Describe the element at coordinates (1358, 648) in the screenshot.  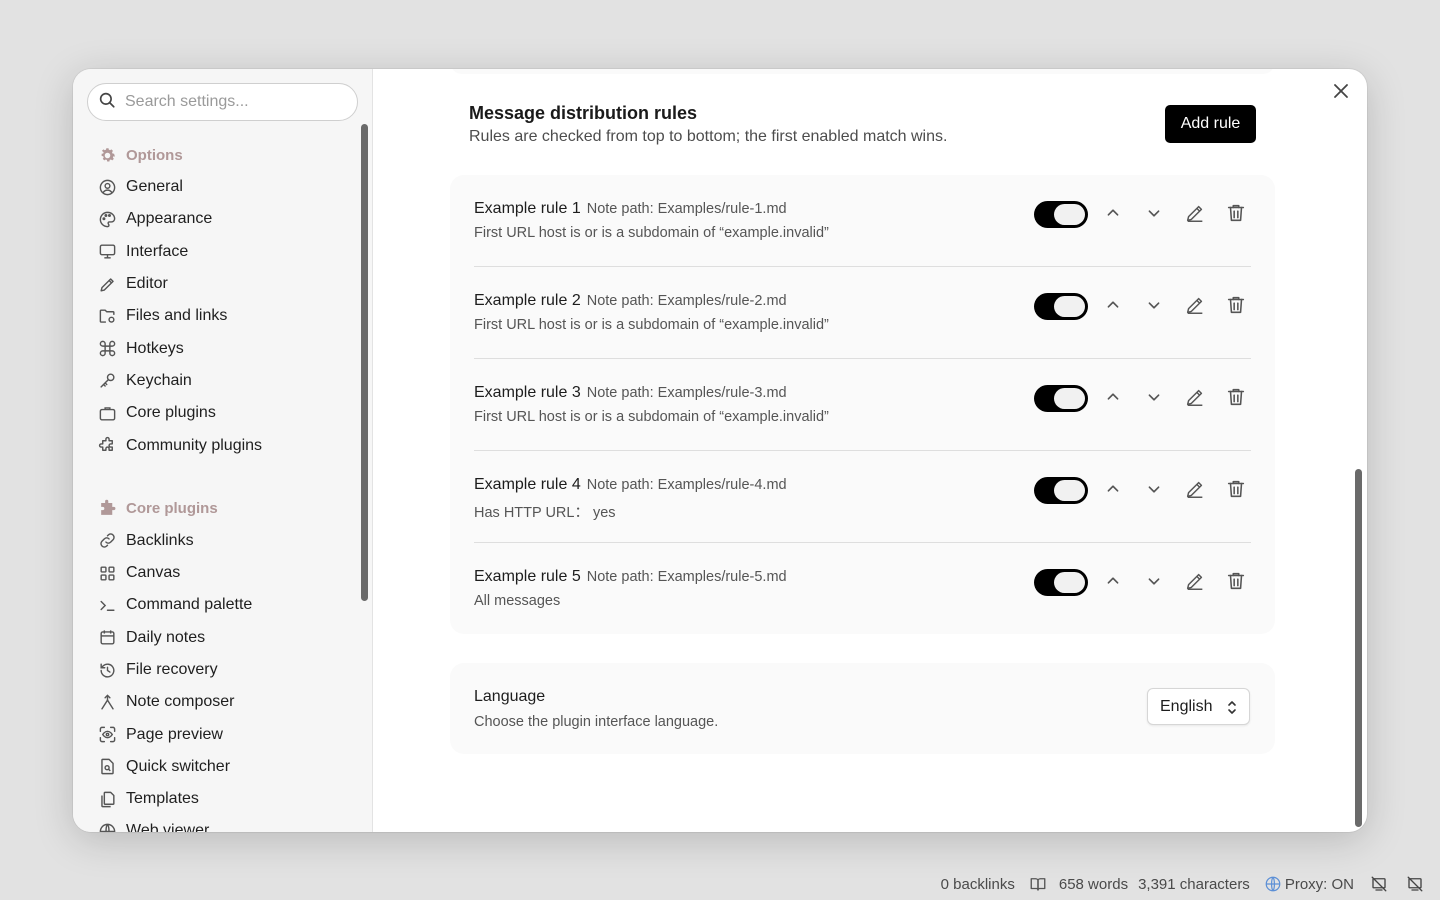
I see `content-scrollbar` at that location.